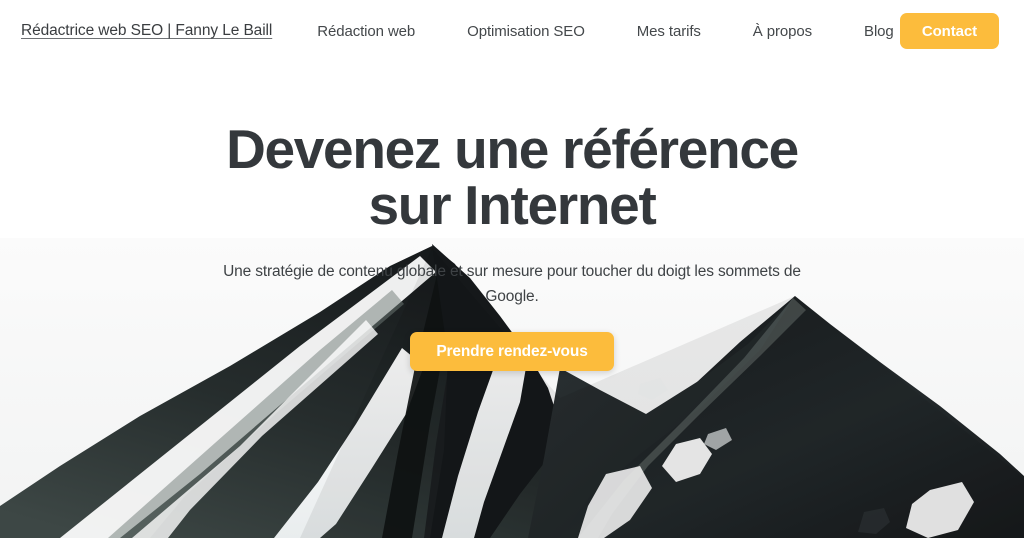  I want to click on contact-button: Contact, so click(949, 31).